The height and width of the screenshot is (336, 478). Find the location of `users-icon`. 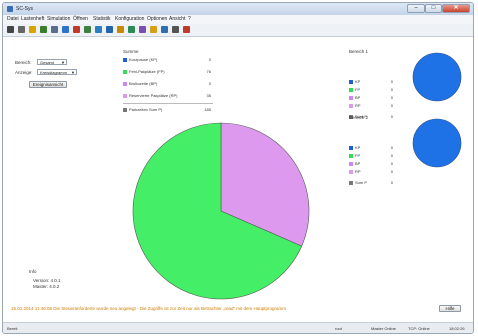

users-icon is located at coordinates (54, 29).